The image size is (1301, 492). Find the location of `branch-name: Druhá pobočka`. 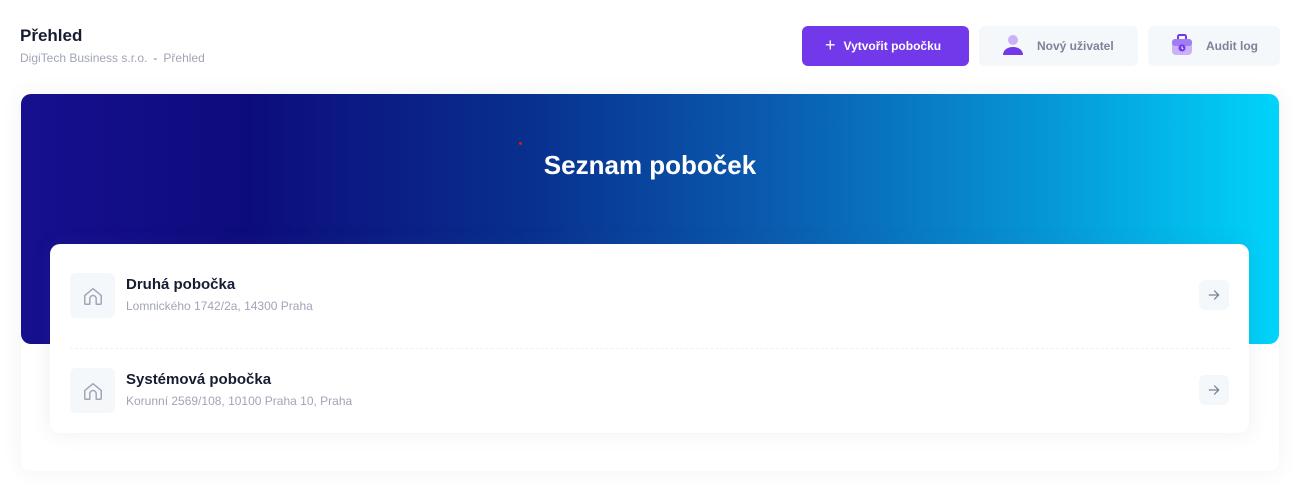

branch-name: Druhá pobočka is located at coordinates (219, 284).